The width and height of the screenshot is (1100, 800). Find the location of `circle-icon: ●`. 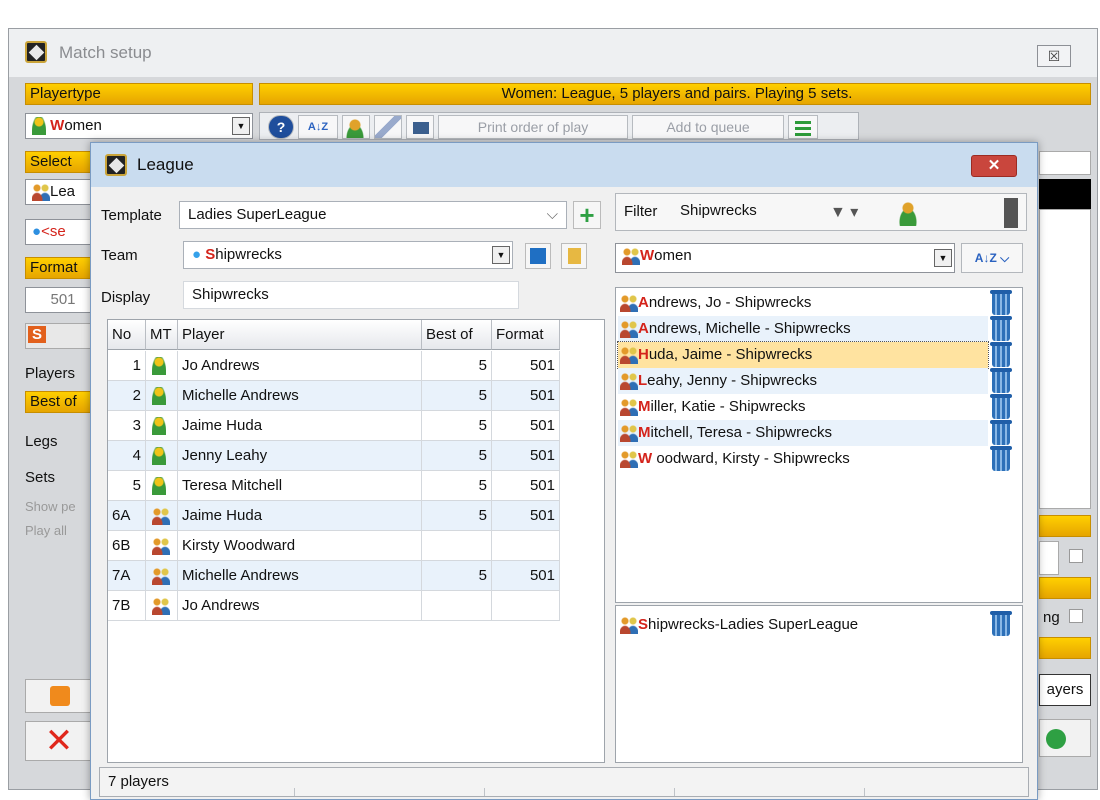

circle-icon: ● is located at coordinates (197, 254).